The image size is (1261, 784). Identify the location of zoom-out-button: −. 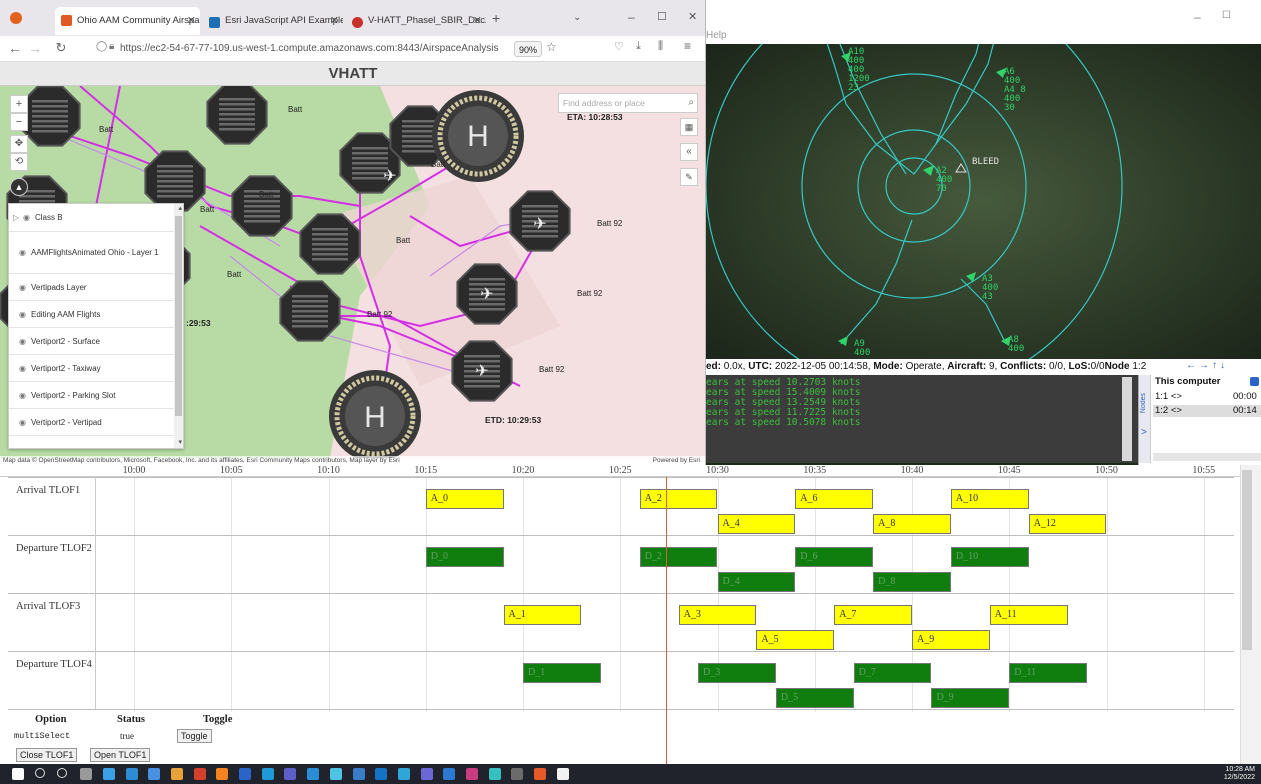
(19, 122).